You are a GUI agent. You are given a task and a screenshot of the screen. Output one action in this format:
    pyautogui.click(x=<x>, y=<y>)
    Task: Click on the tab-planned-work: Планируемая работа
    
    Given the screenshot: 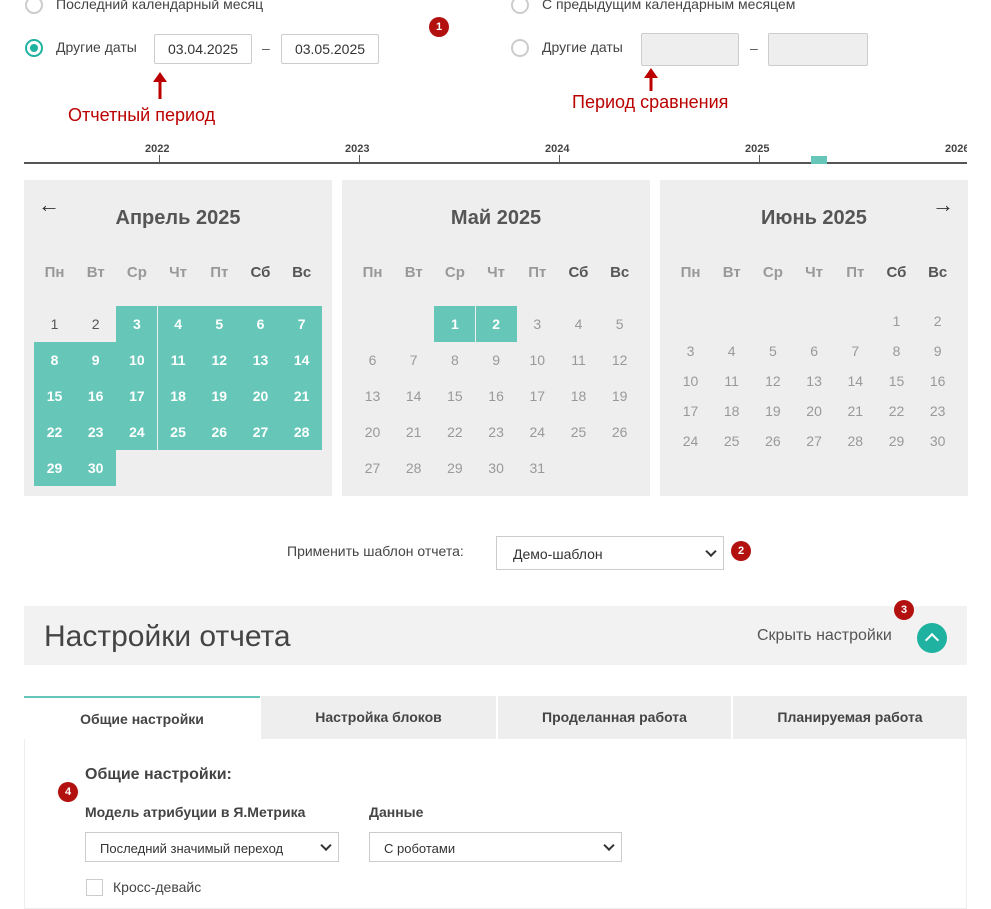 What is the action you would take?
    pyautogui.click(x=850, y=717)
    